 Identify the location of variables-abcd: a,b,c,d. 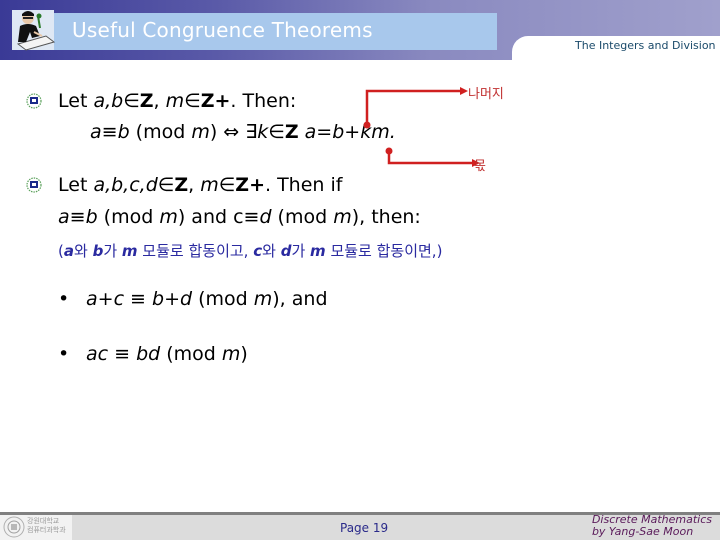
(125, 185).